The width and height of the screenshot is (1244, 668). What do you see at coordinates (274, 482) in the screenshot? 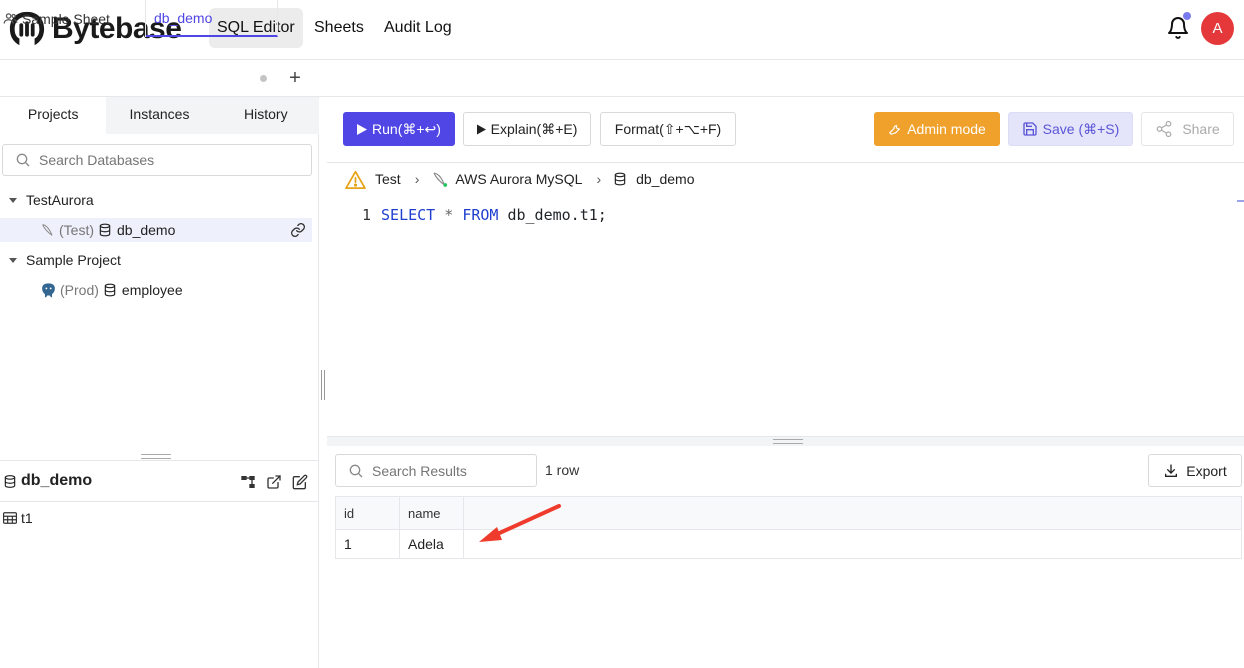
I see `external-link-icon` at bounding box center [274, 482].